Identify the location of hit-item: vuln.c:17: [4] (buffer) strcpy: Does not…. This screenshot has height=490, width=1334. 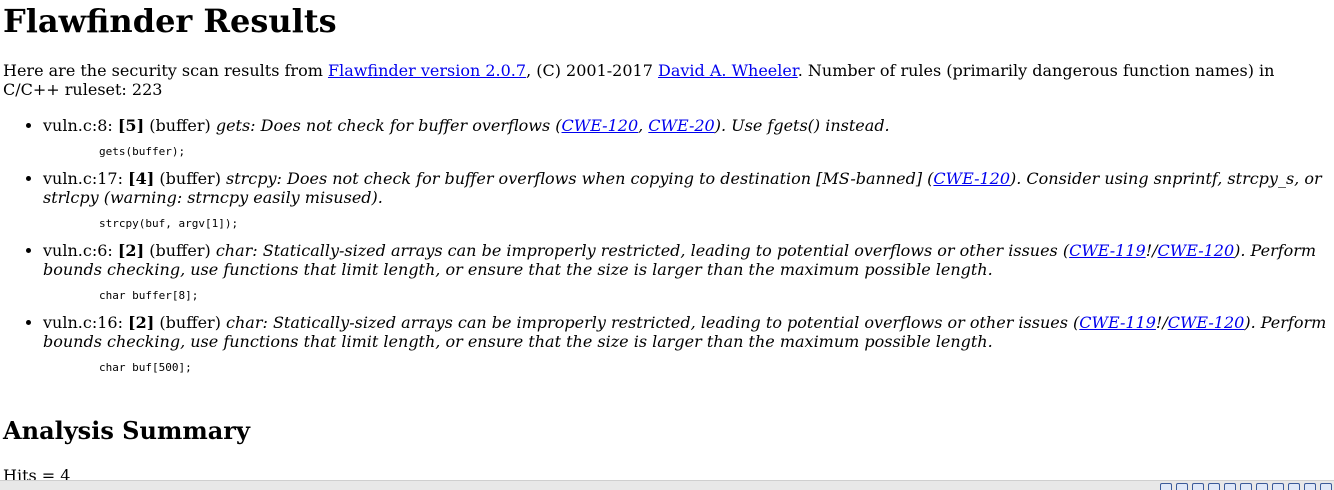
(688, 200).